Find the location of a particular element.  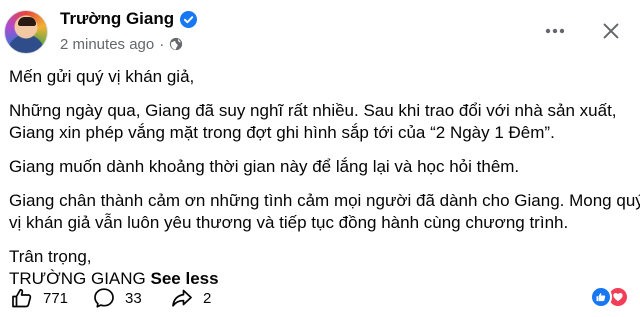

post-meta: 2 minutes ago · is located at coordinates (121, 44).